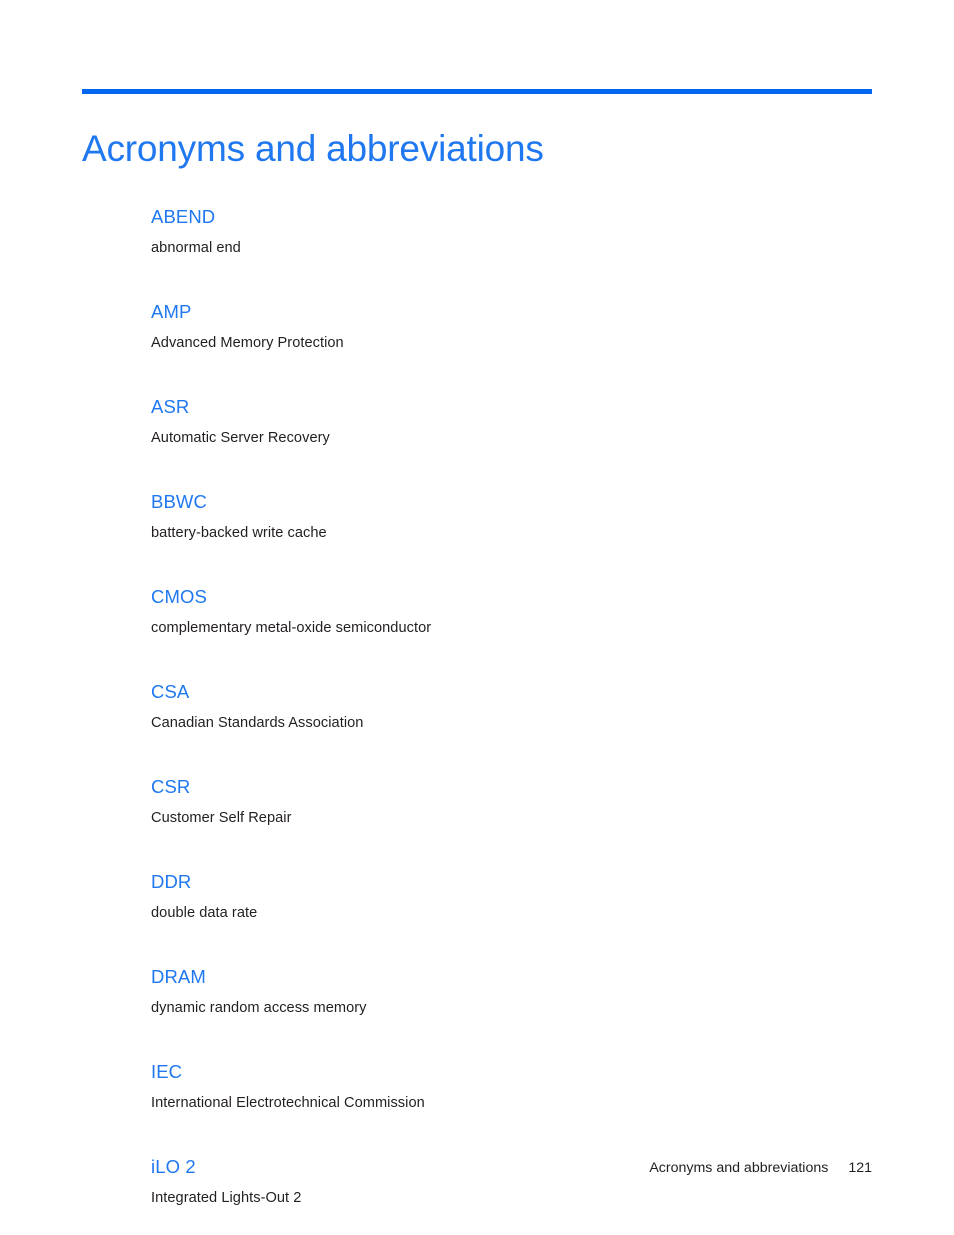  What do you see at coordinates (179, 596) in the screenshot?
I see `glossary-term: CMOS` at bounding box center [179, 596].